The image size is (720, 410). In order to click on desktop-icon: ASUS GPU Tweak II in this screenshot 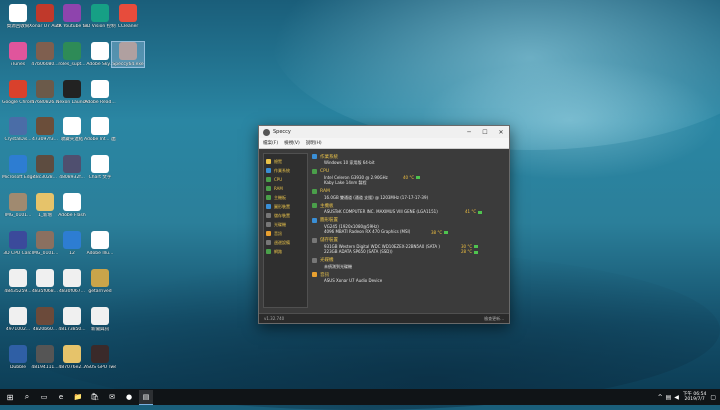, I will do `click(100, 357)`.